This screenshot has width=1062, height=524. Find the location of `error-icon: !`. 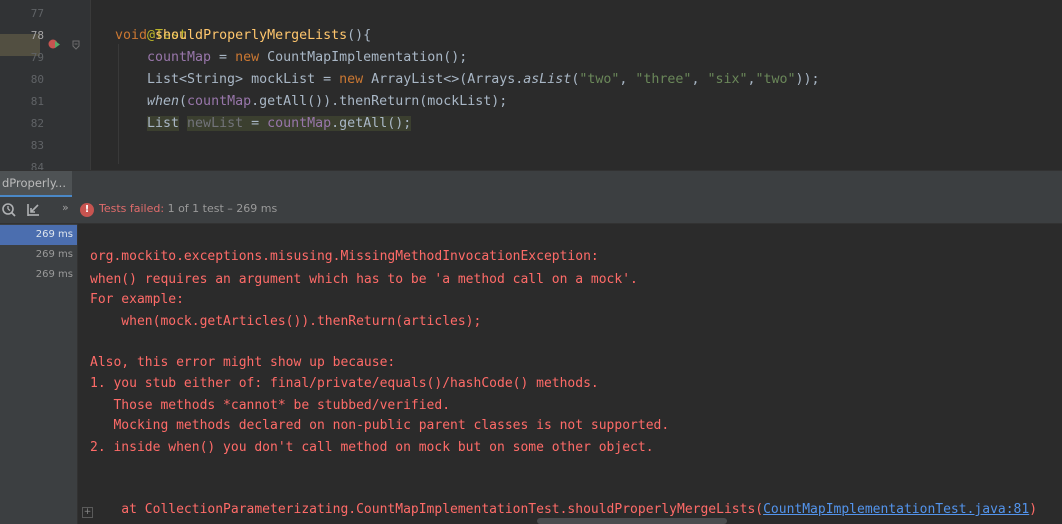

error-icon: ! is located at coordinates (87, 210).